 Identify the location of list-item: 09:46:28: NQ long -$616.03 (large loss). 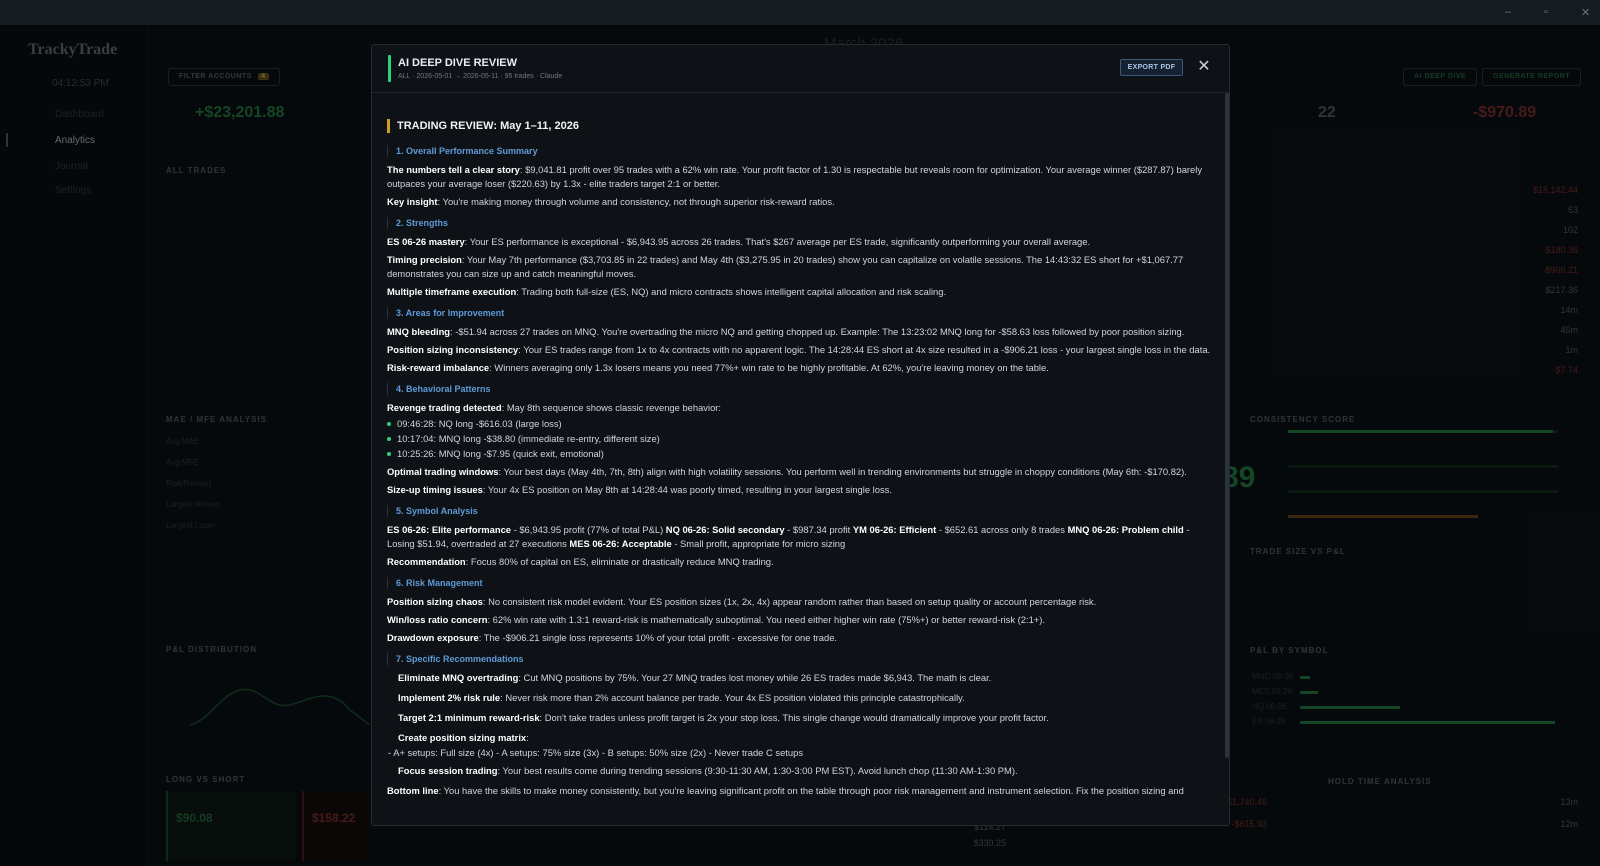
(802, 423).